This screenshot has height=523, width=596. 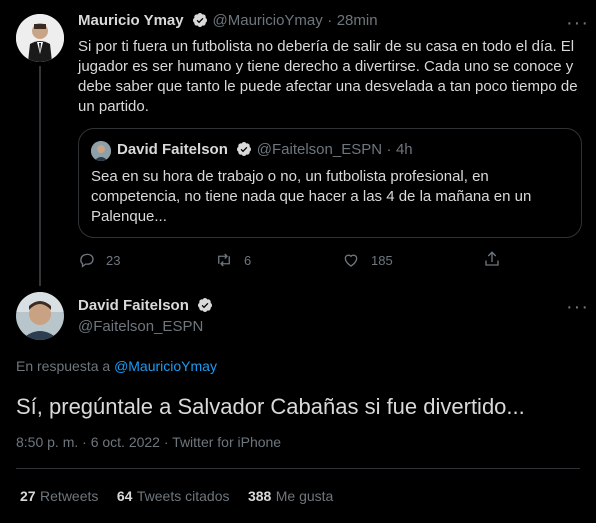 What do you see at coordinates (319, 149) in the screenshot?
I see `quote-author-handle: @Faitelson_ESPN` at bounding box center [319, 149].